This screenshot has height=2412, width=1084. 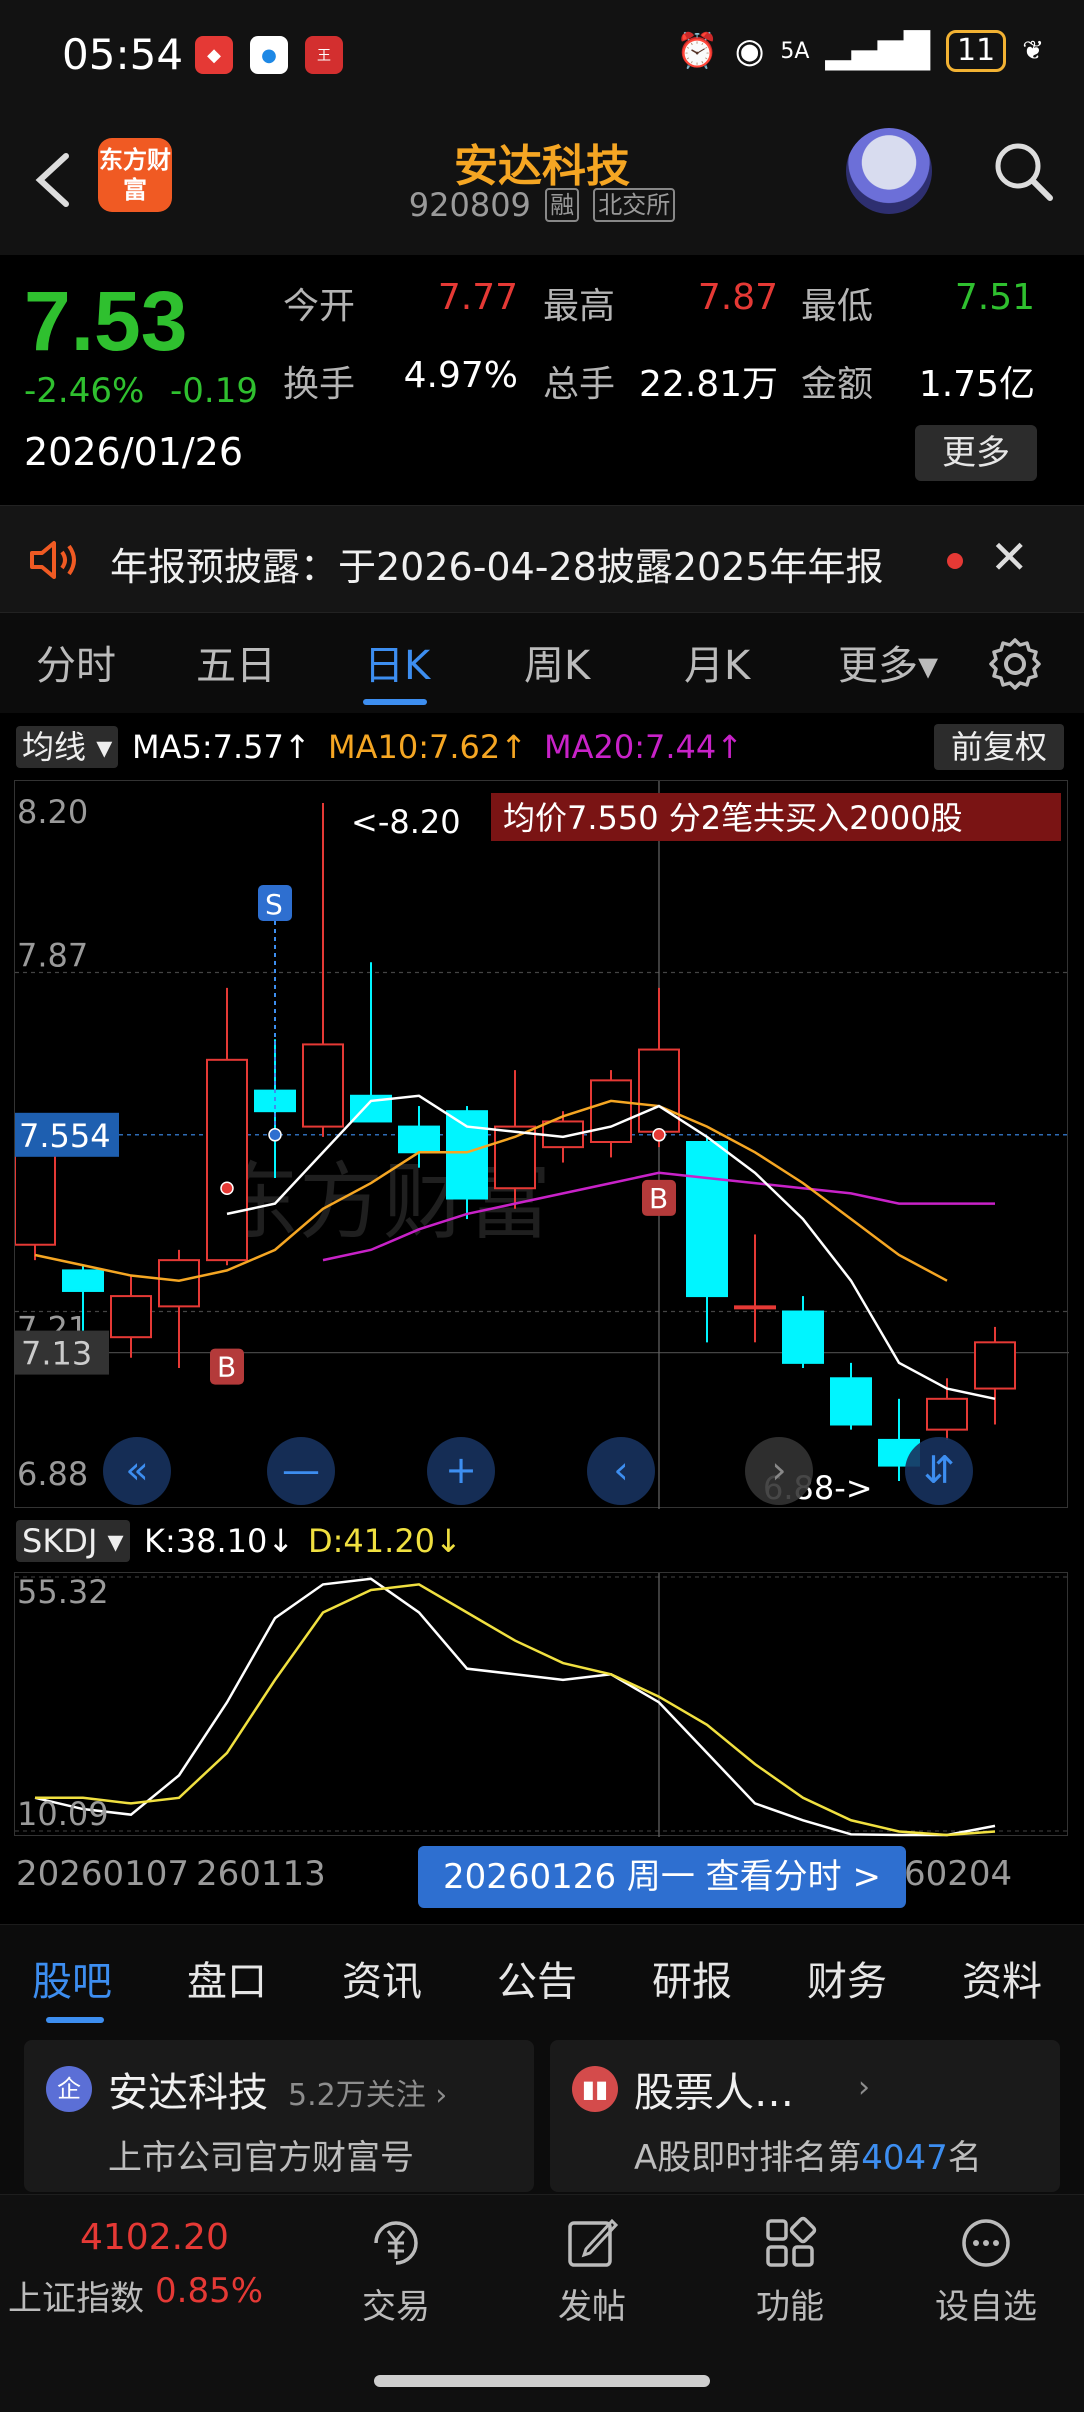 I want to click on quote-label-high: 最高, so click(x=579, y=306).